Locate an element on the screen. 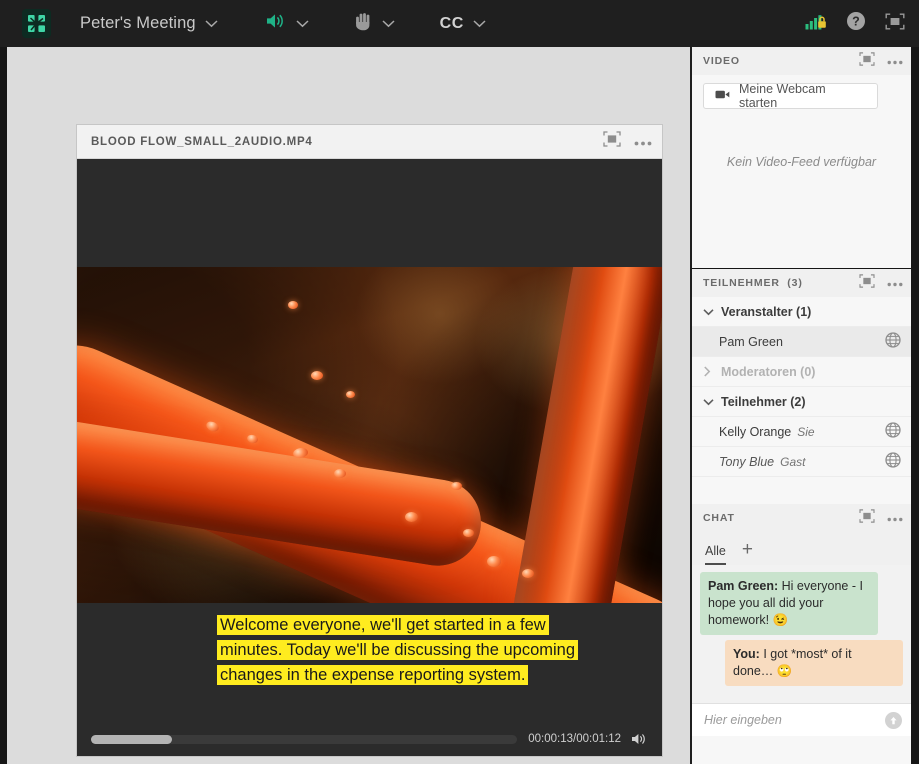 This screenshot has width=919, height=764. video-letterbox-top is located at coordinates (369, 213).